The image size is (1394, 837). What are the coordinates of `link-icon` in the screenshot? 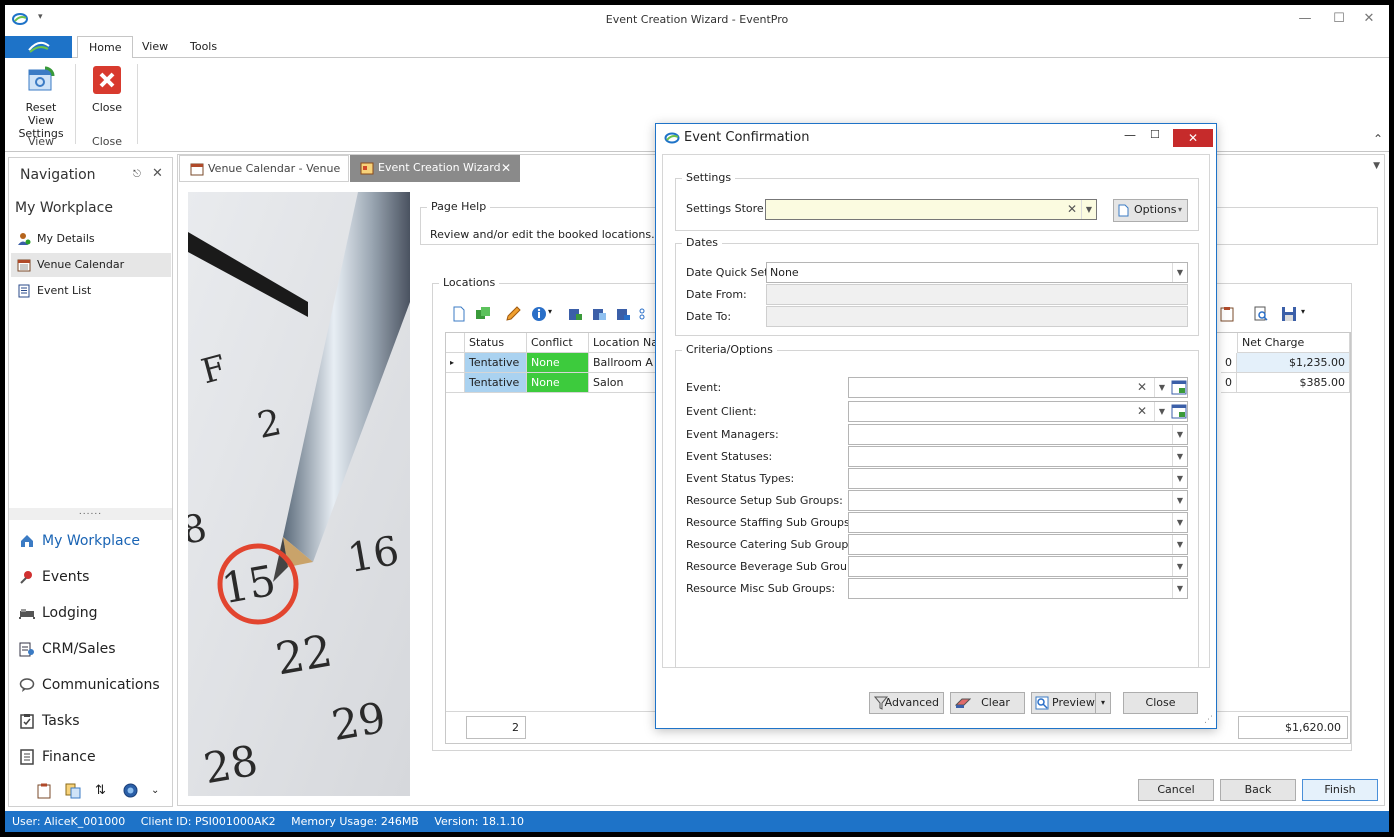 It's located at (642, 314).